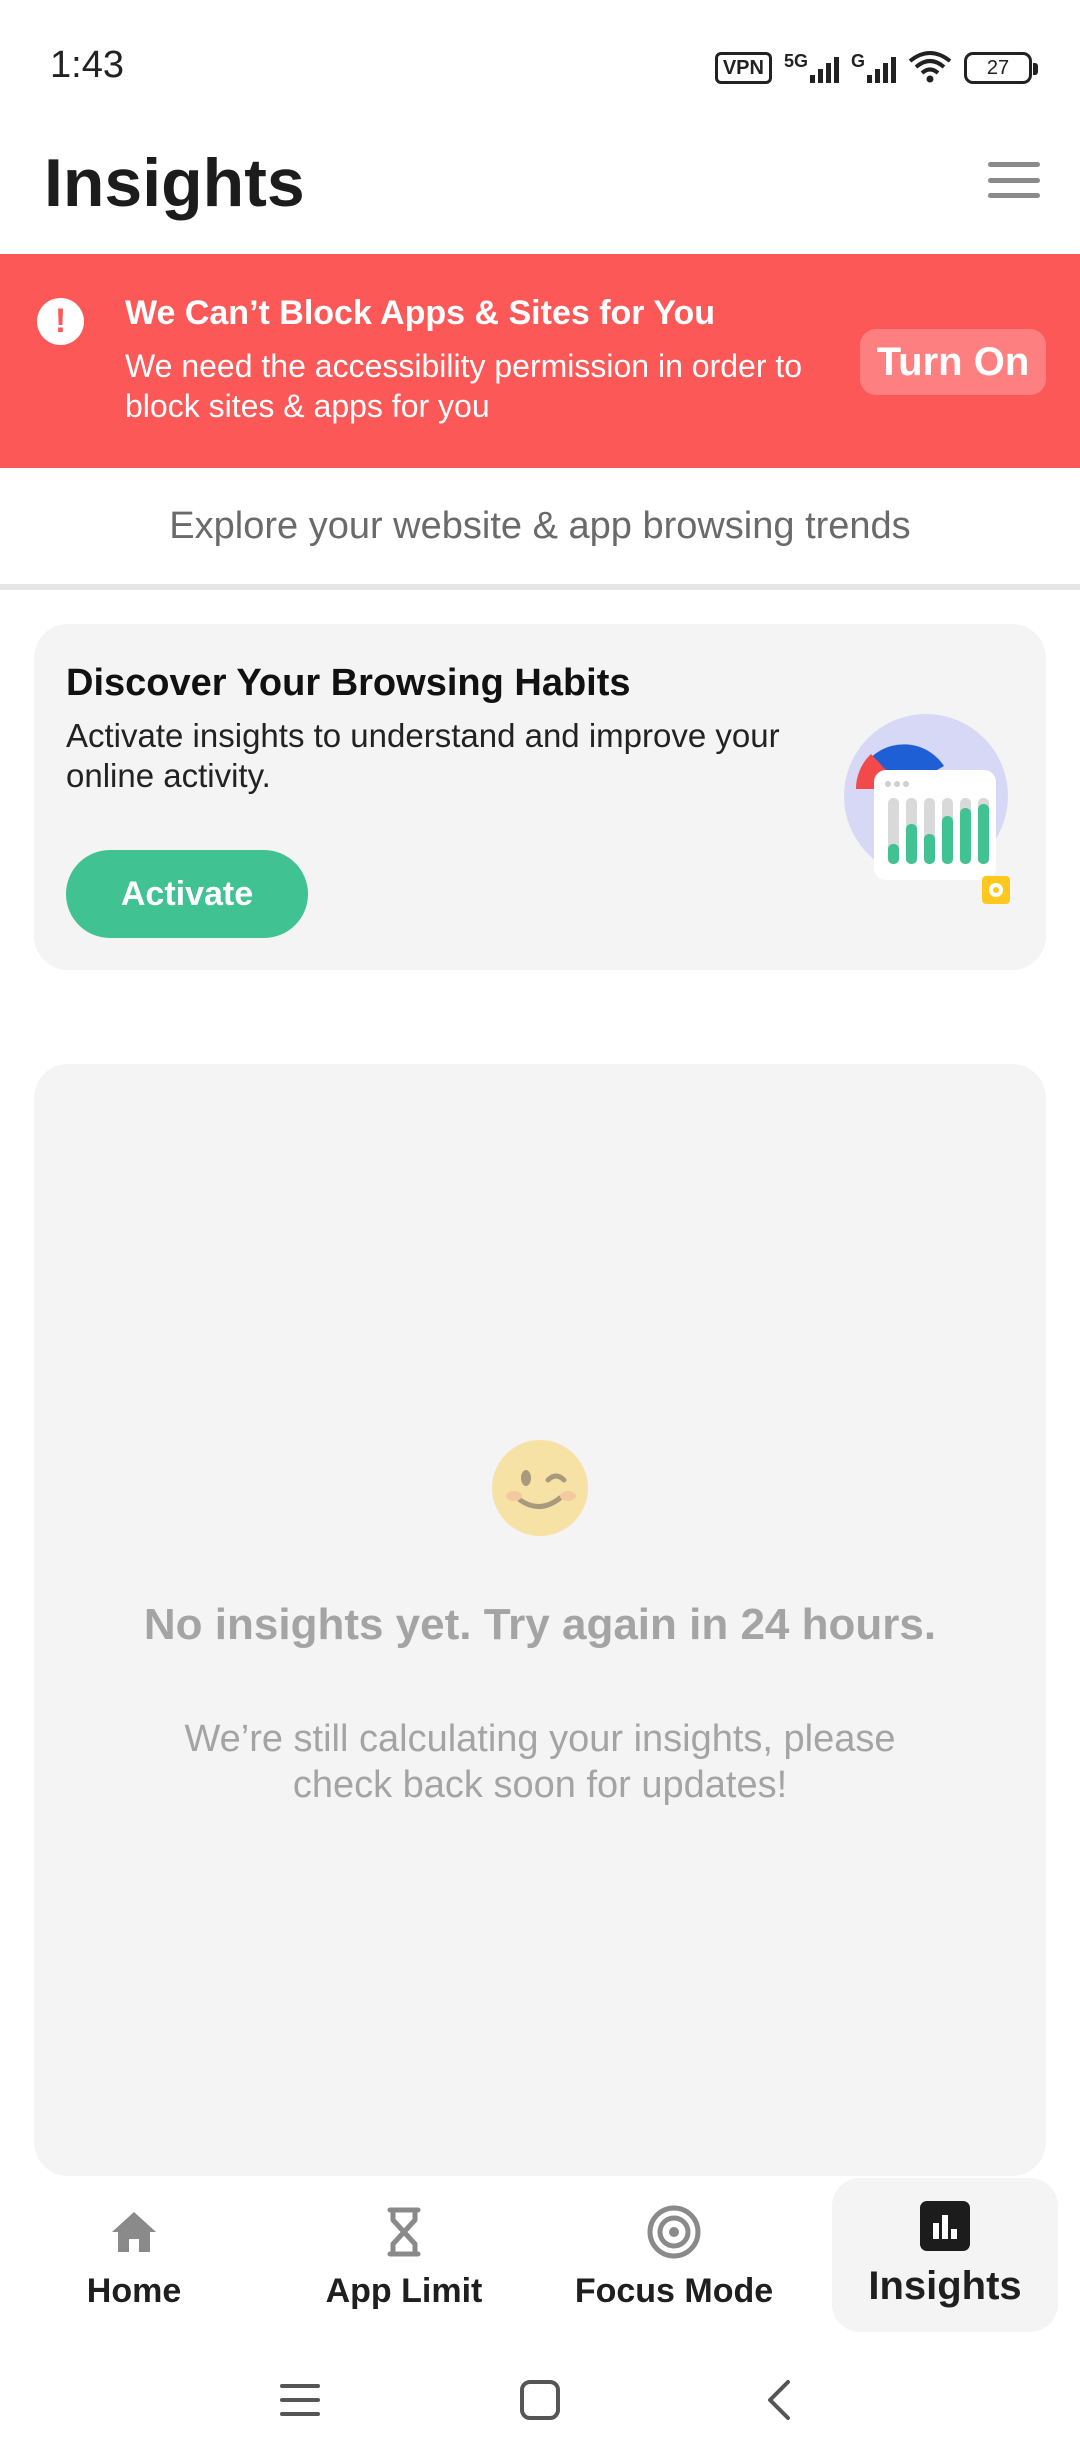  What do you see at coordinates (743, 68) in the screenshot?
I see `vpn-icon: VPN` at bounding box center [743, 68].